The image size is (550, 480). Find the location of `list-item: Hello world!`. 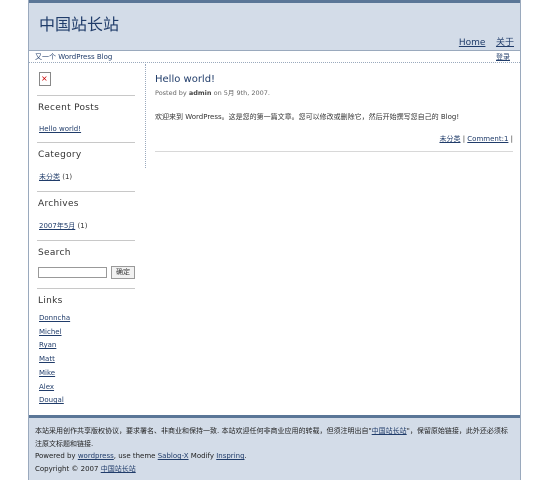

list-item: Hello world! is located at coordinates (88, 129).